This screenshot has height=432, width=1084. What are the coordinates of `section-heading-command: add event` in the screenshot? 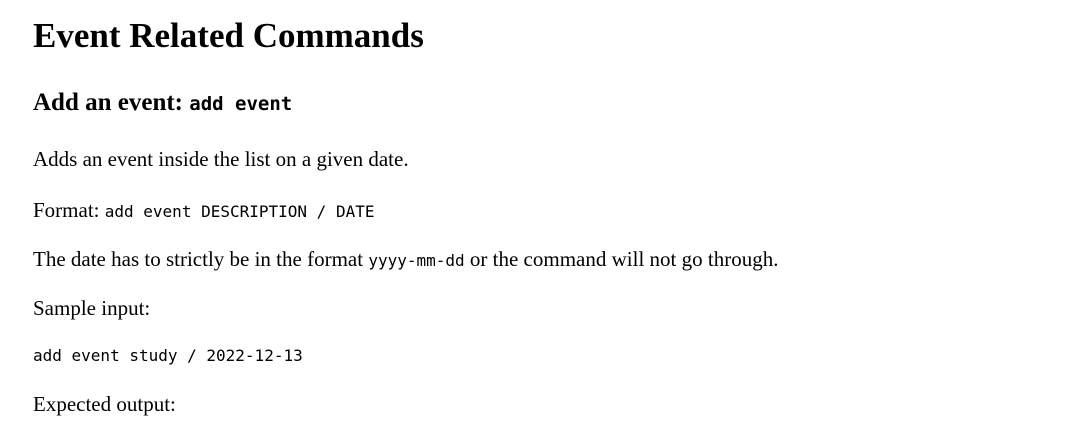 It's located at (241, 104).